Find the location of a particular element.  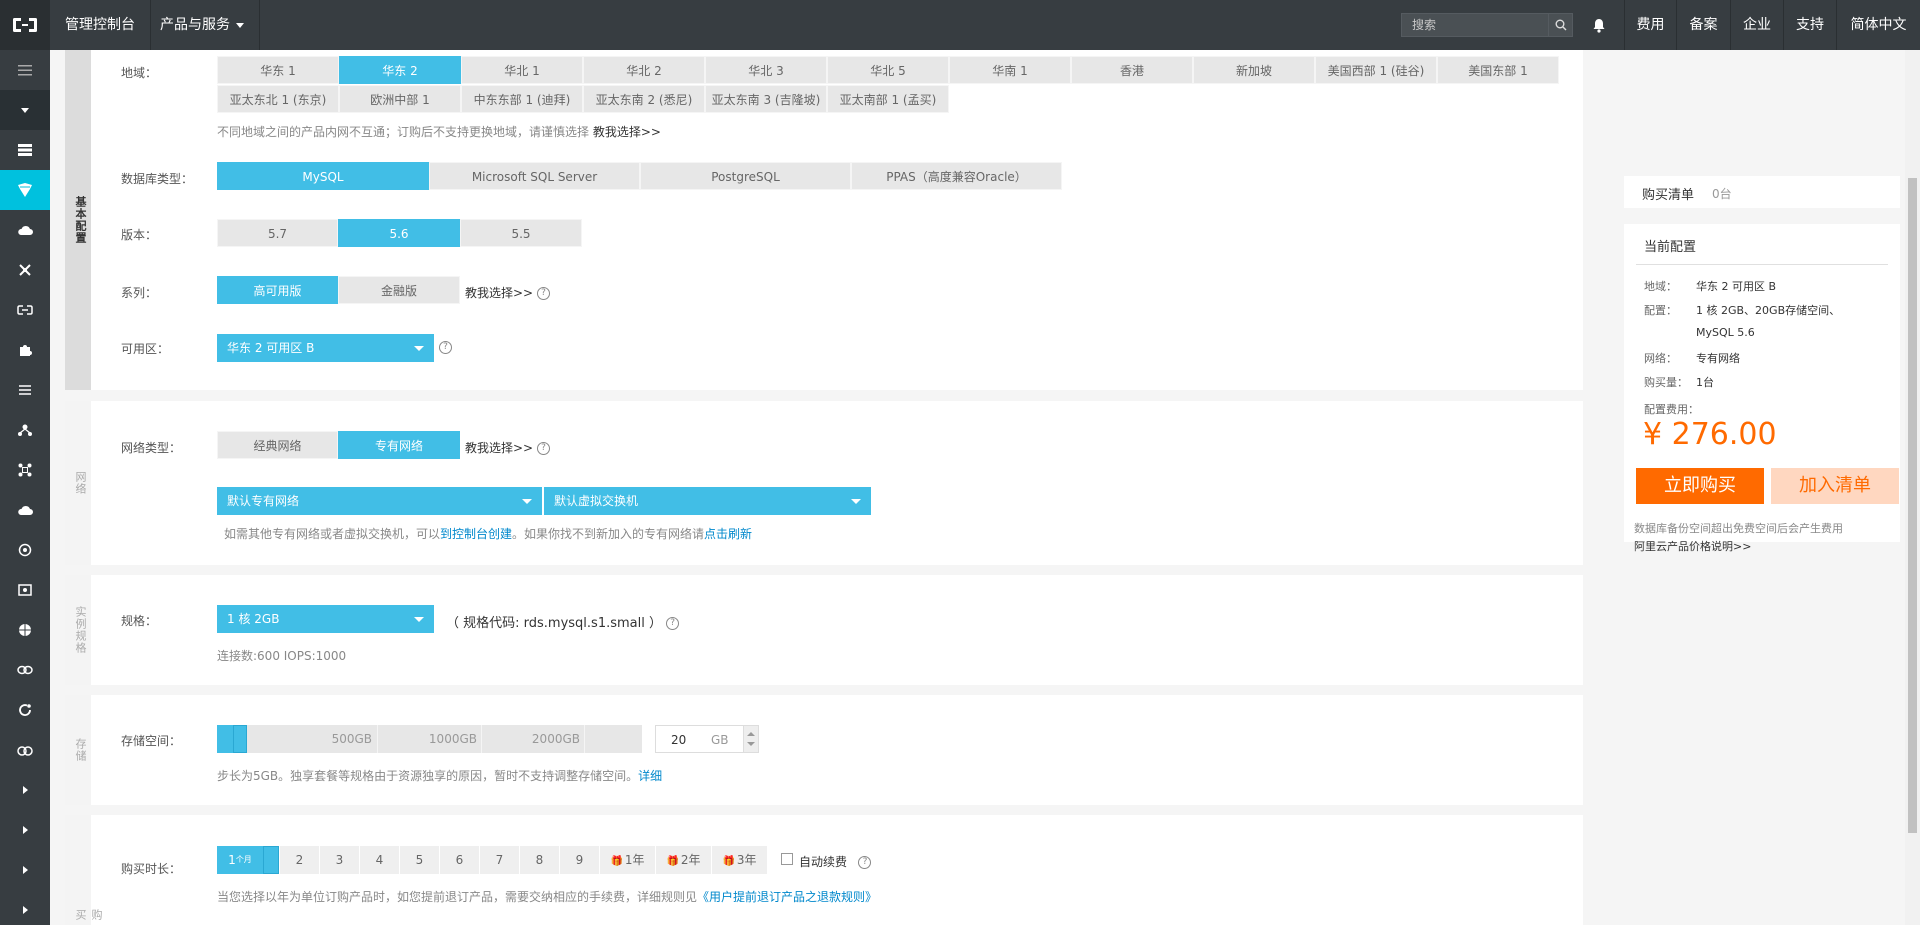

collapse-icon is located at coordinates (25, 110).